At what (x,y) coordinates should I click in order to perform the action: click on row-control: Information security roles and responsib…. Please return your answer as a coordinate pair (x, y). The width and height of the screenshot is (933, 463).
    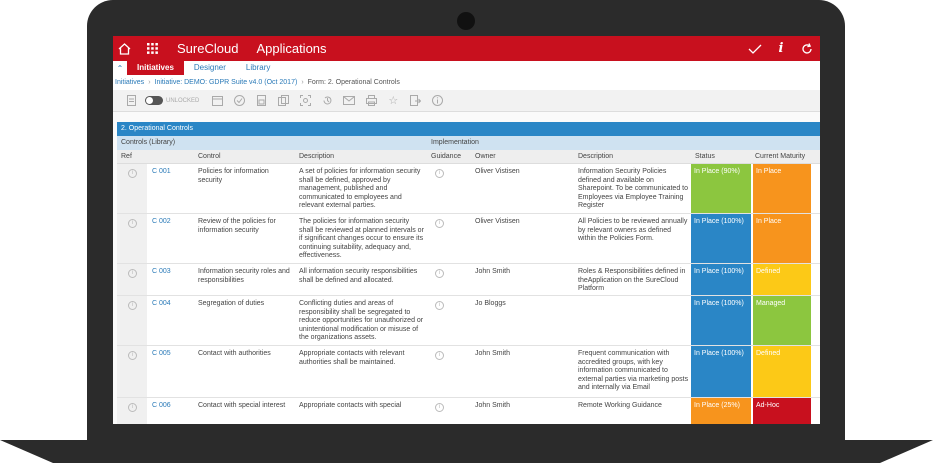
    Looking at the image, I should click on (244, 276).